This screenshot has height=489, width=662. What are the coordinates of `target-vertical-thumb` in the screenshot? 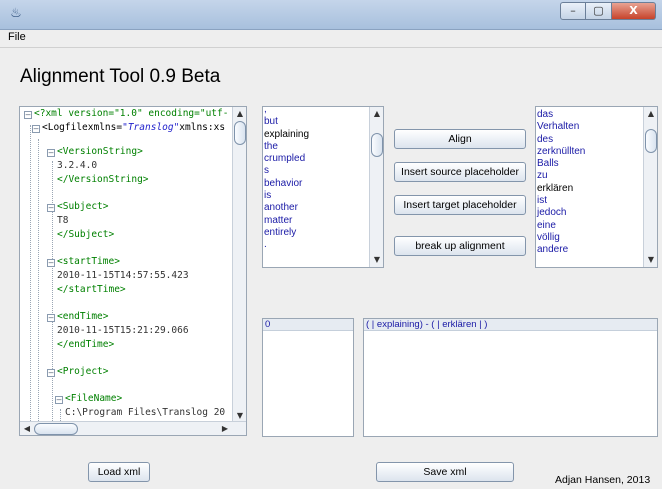 It's located at (651, 141).